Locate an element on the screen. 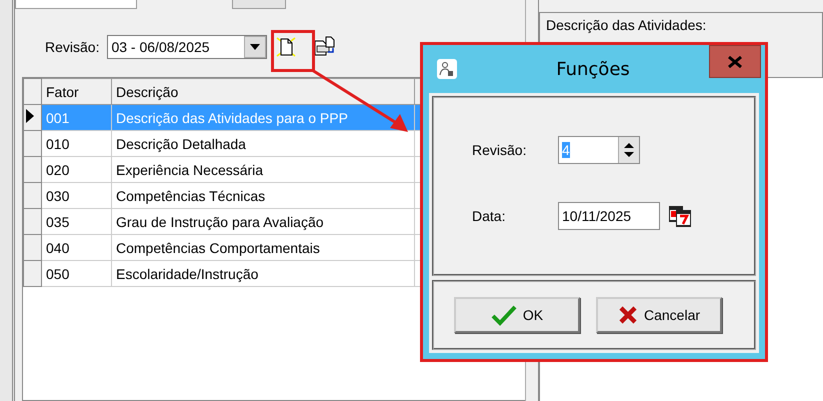  table-cell: 030 is located at coordinates (58, 196).